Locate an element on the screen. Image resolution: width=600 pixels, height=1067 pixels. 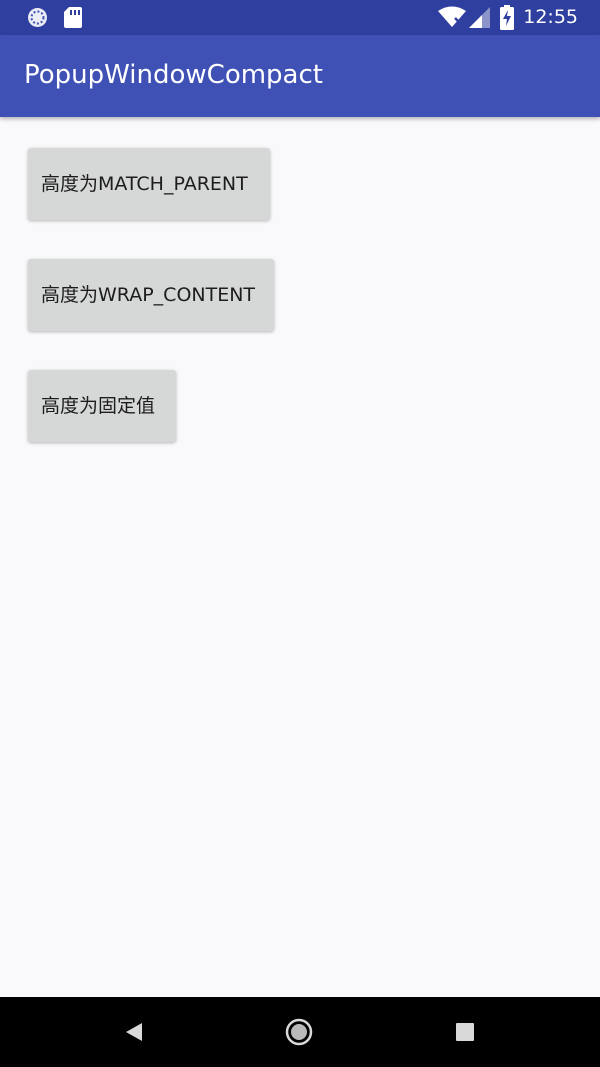
back-icon is located at coordinates (135, 1032).